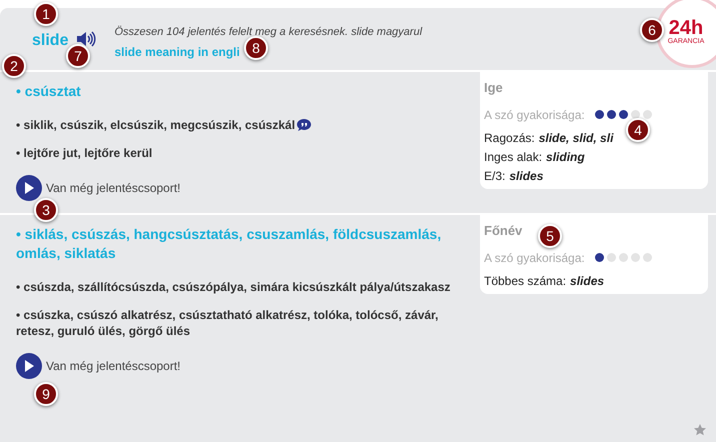 This screenshot has width=716, height=442. What do you see at coordinates (229, 243) in the screenshot?
I see `meaning-heading: • siklás, csúszás, hangcsúsztatás, csuszamlás, földcsuszamlás, omlás, siklatás` at bounding box center [229, 243].